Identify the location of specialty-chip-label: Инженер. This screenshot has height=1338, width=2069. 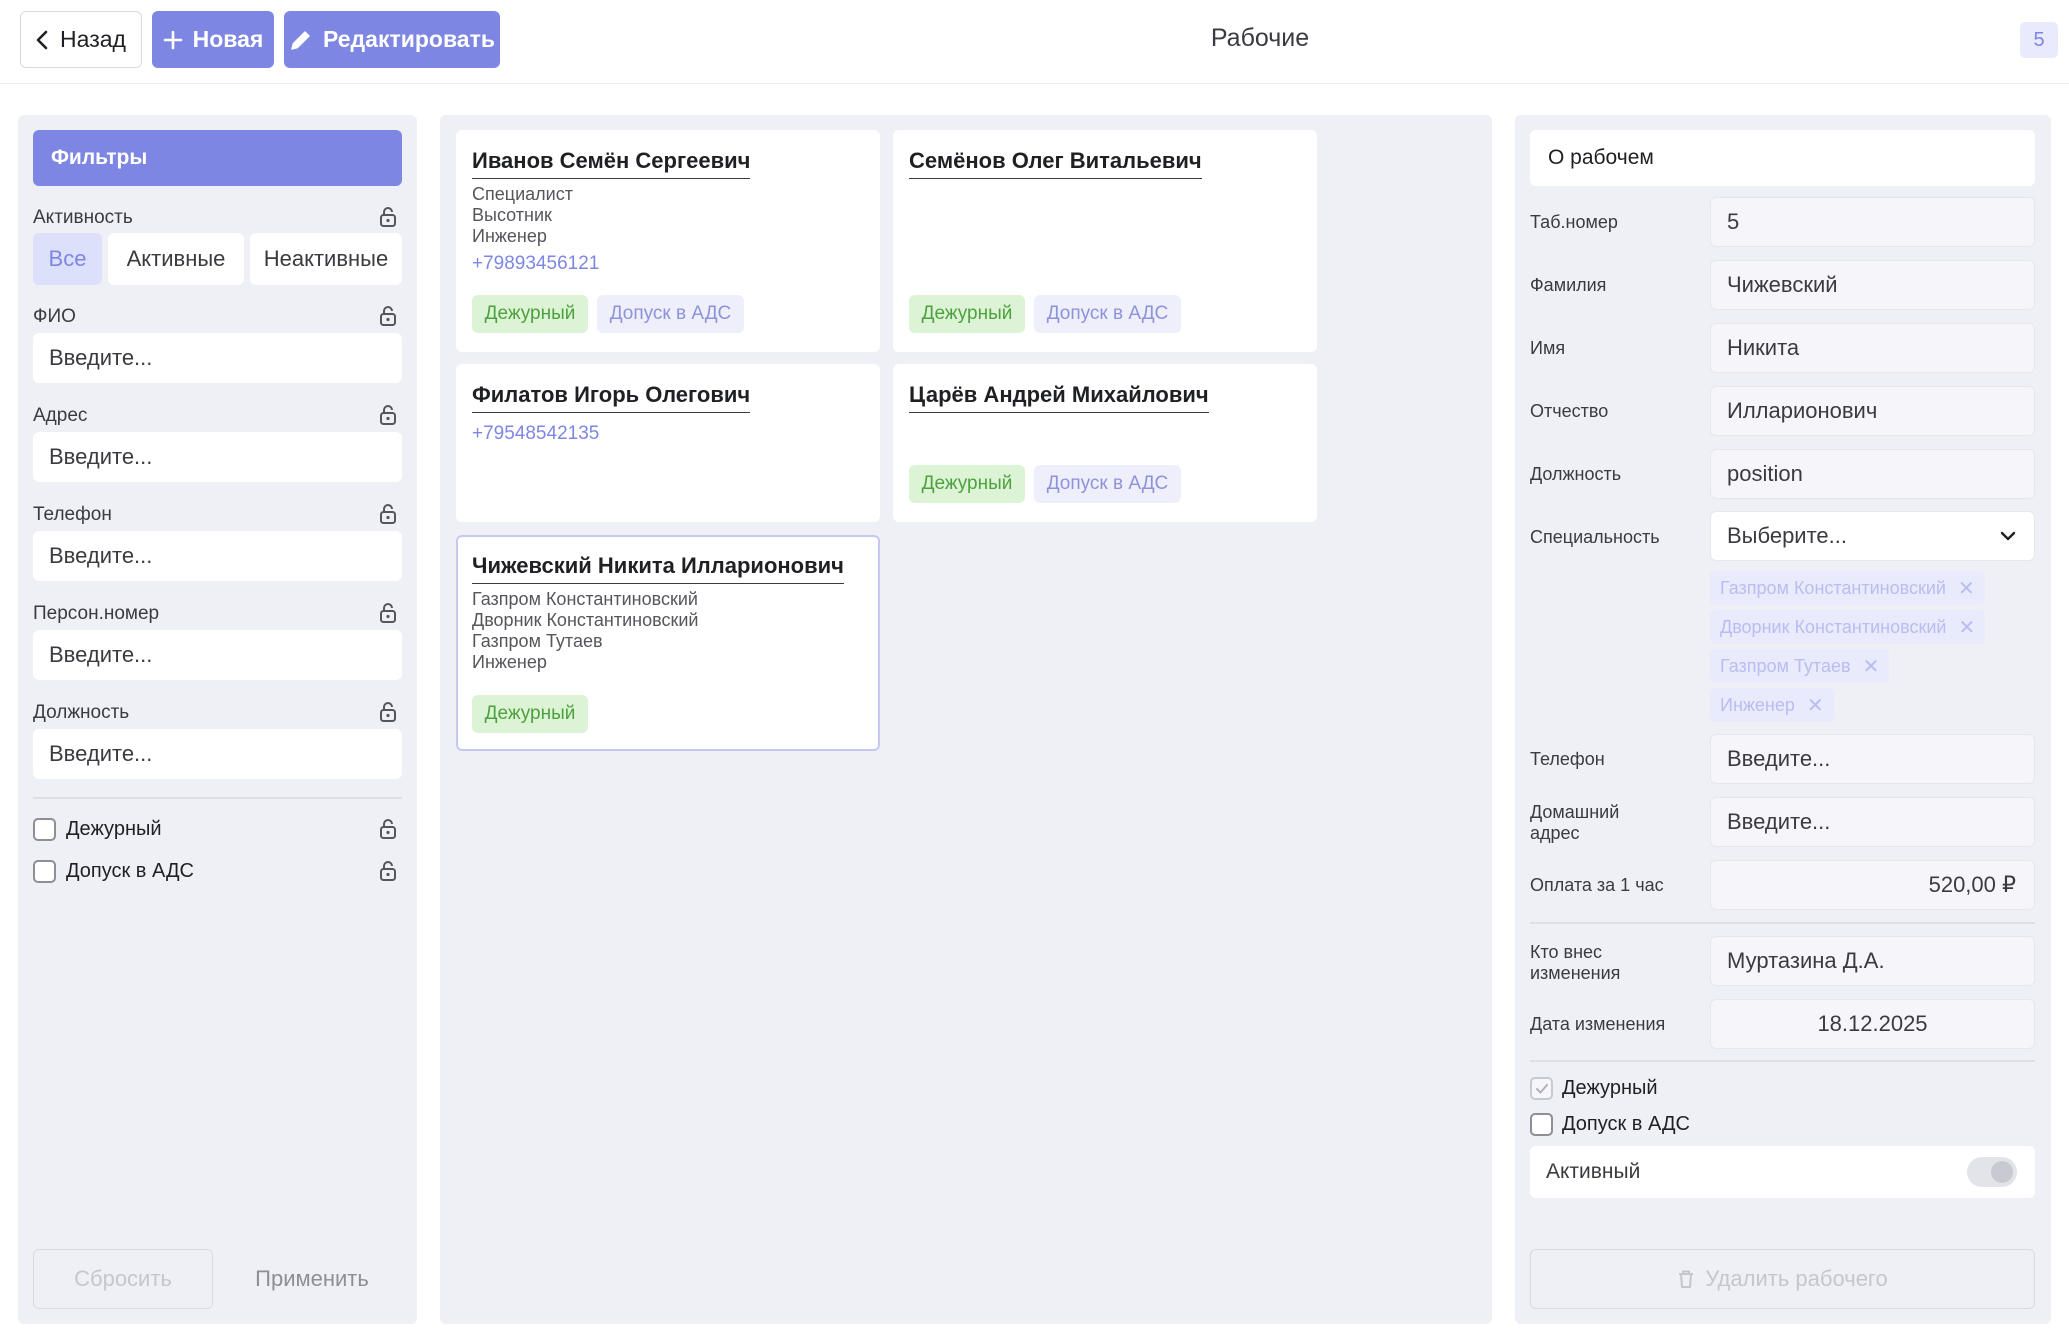
(1757, 704).